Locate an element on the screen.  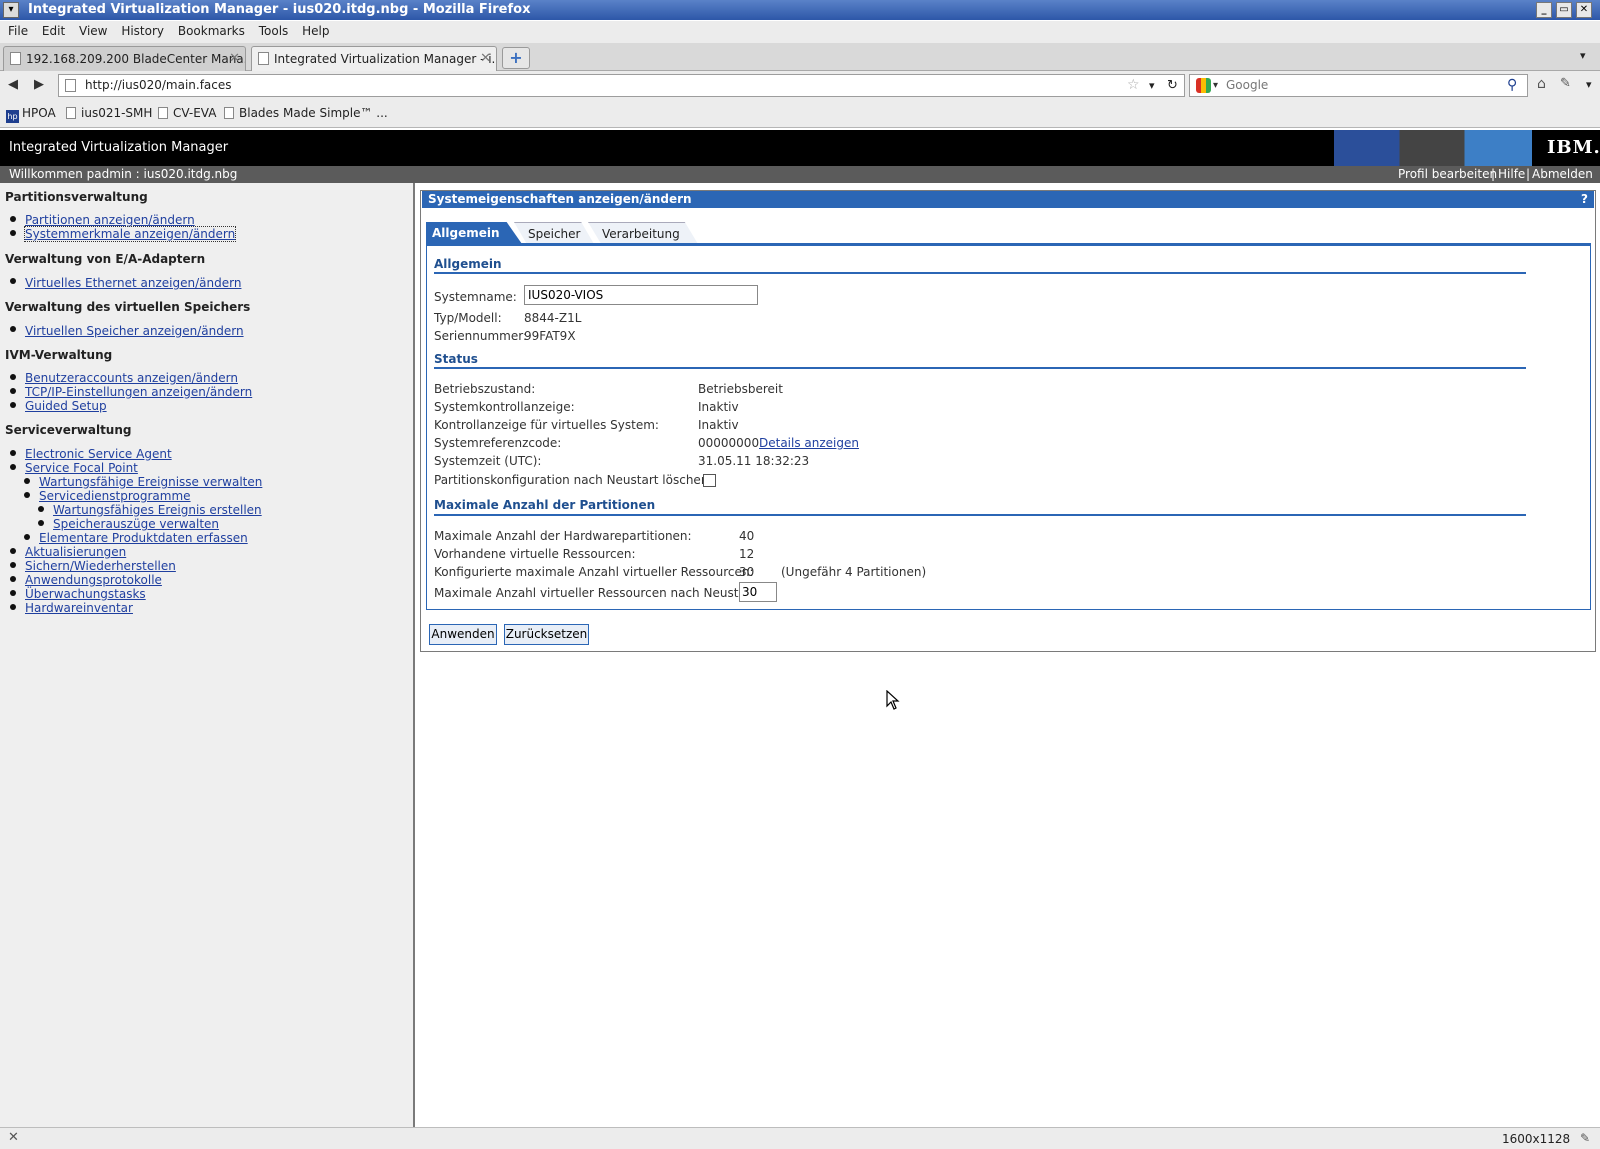
partitions-value: 40 is located at coordinates (747, 536).